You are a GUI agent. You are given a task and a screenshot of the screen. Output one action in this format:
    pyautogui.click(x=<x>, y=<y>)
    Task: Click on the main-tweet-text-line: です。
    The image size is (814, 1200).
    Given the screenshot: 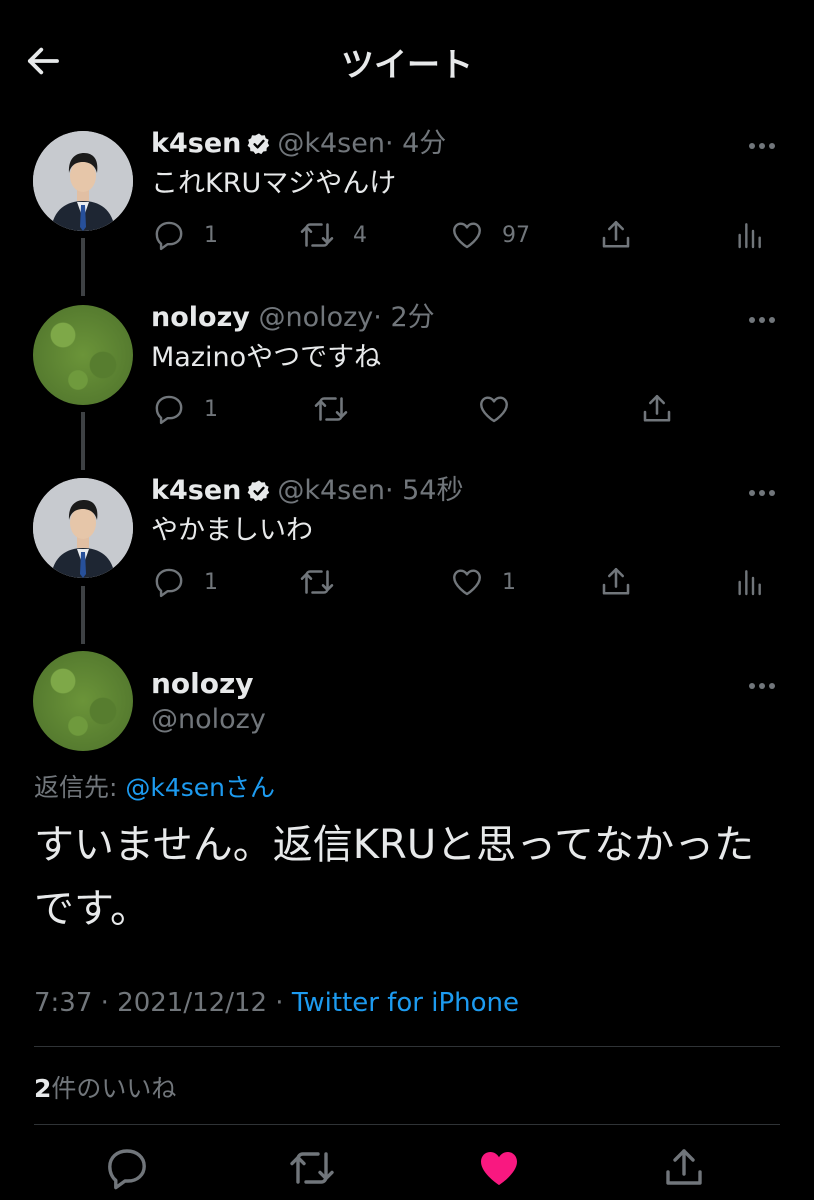 What is the action you would take?
    pyautogui.click(x=92, y=909)
    